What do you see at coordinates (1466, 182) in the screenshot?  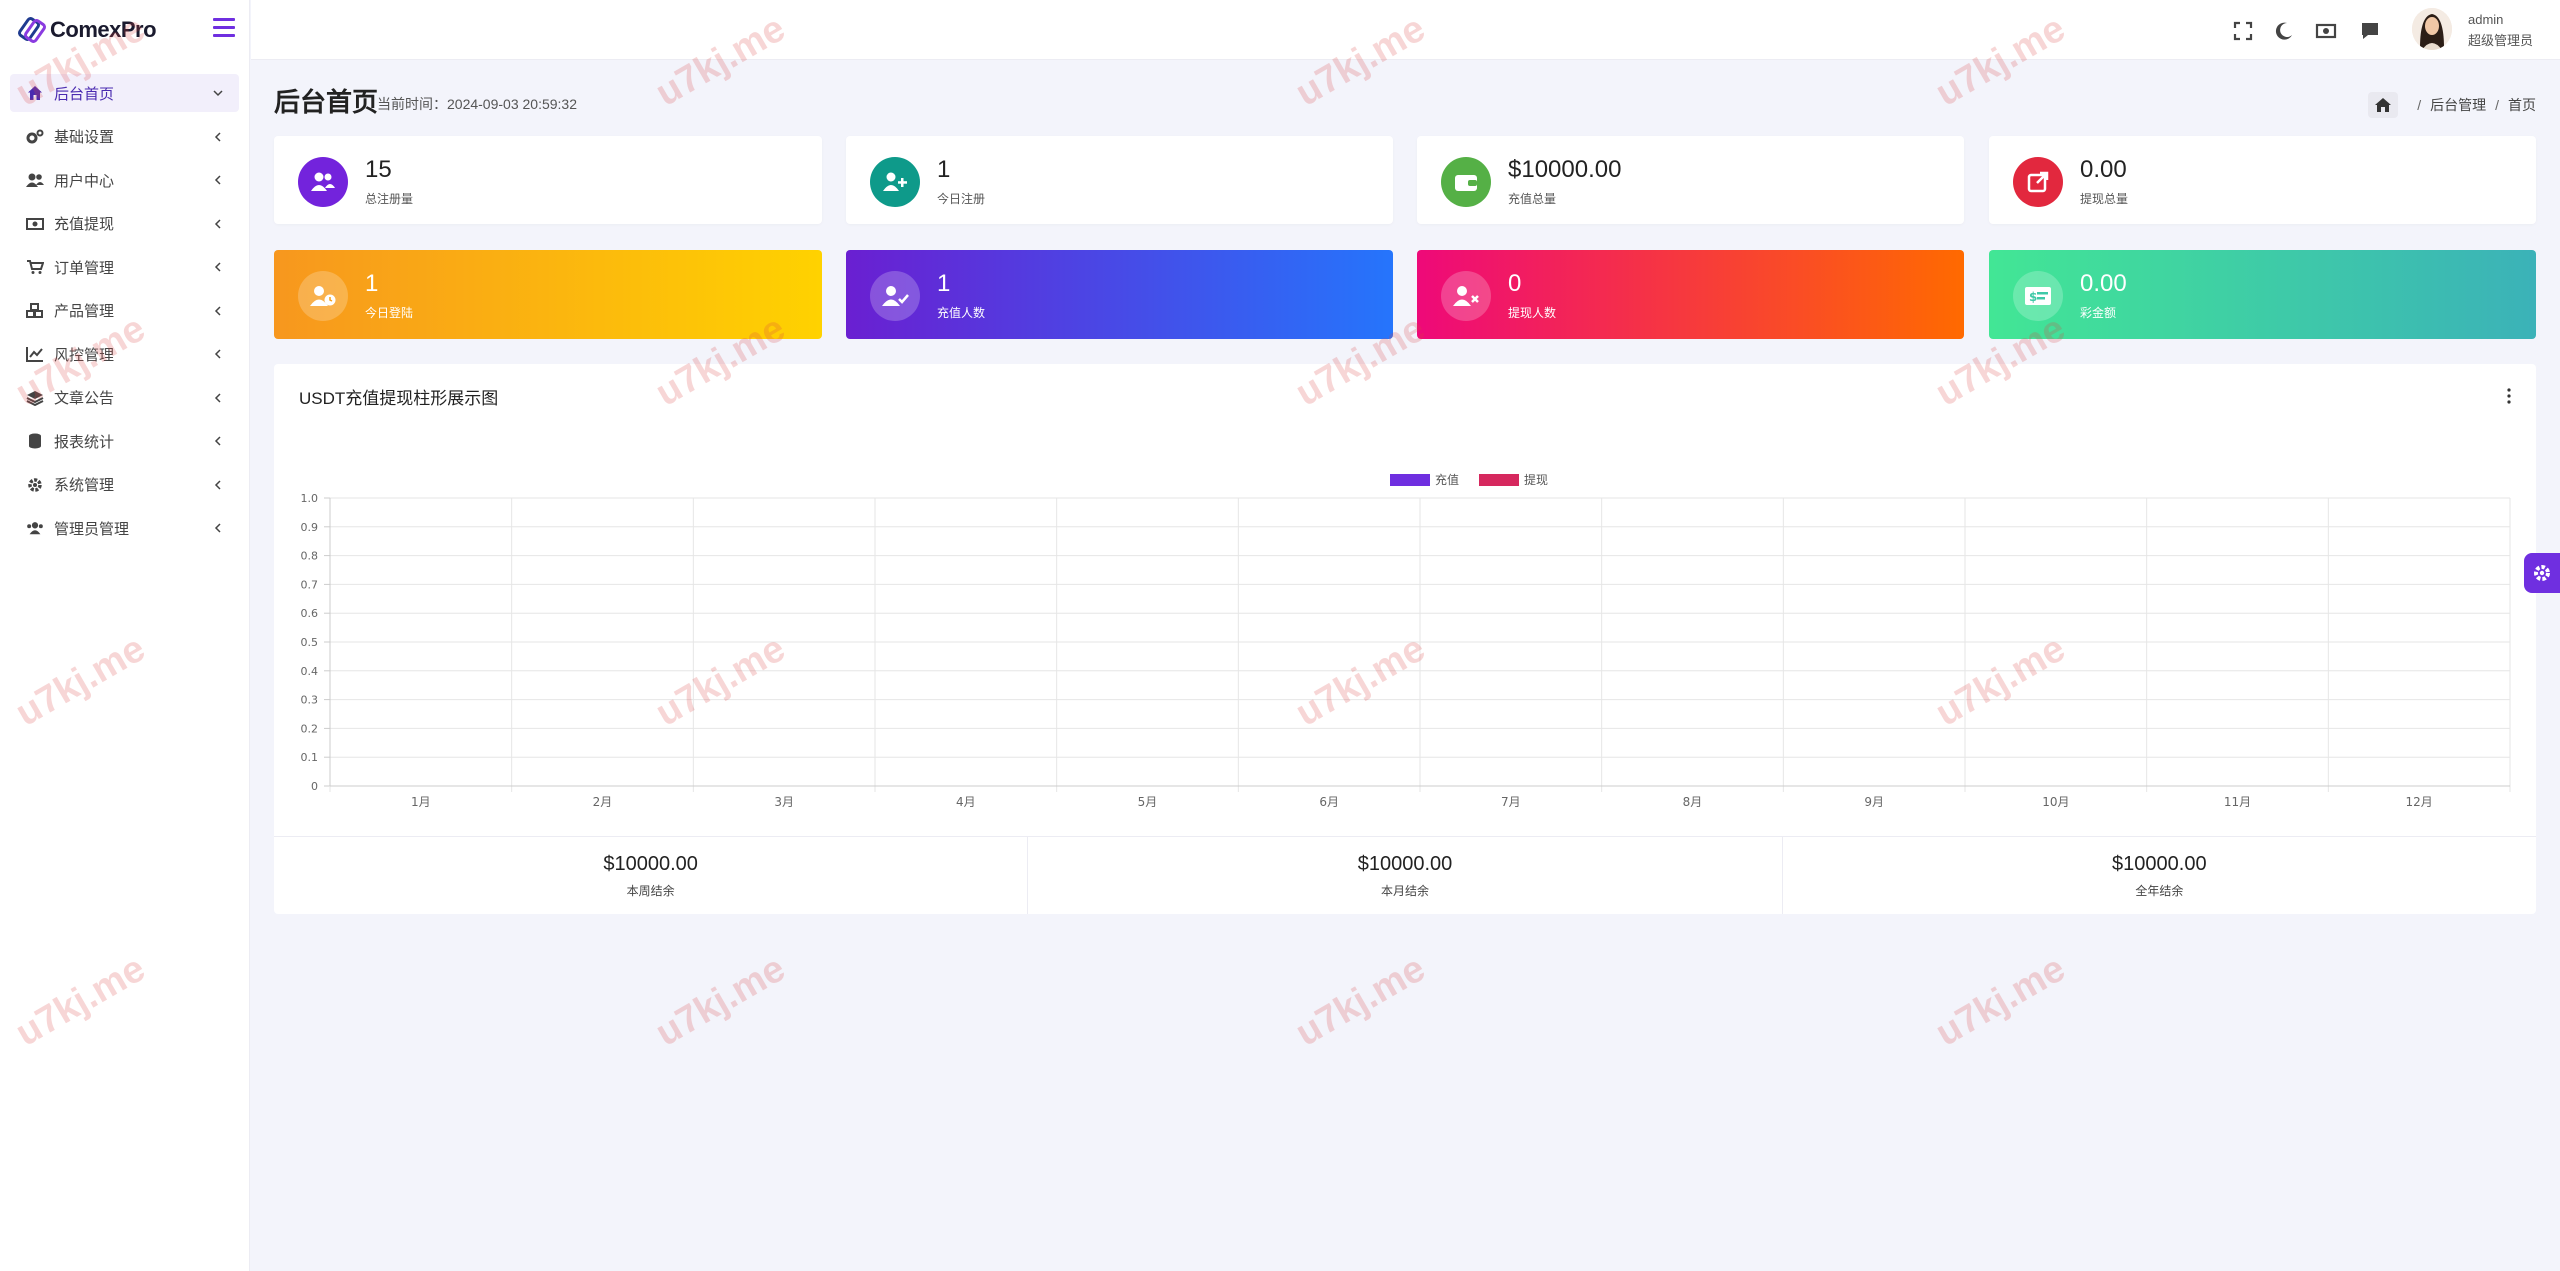 I see `wallet-icon` at bounding box center [1466, 182].